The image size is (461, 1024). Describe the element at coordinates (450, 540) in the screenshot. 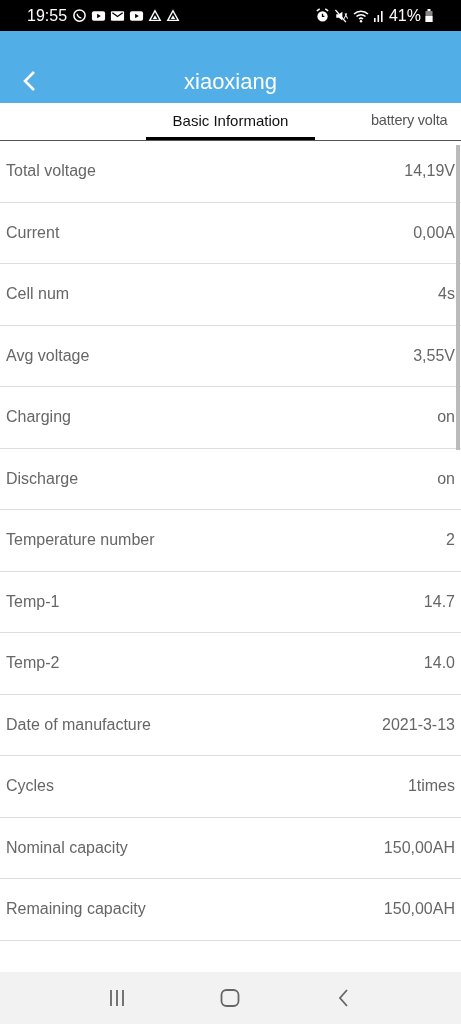

I see `row-value: 2` at that location.